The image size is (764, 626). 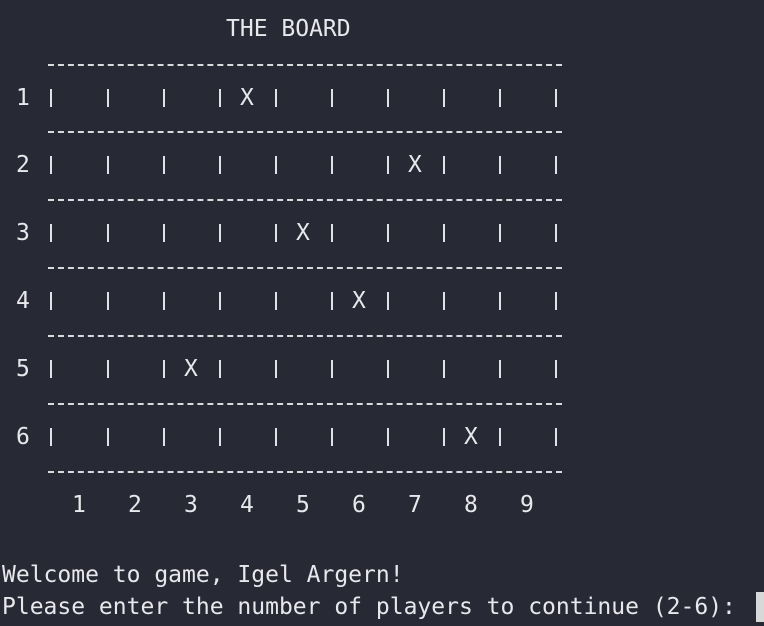 What do you see at coordinates (203, 575) in the screenshot?
I see `welcome-message: Welcome to game, Igel Argern!` at bounding box center [203, 575].